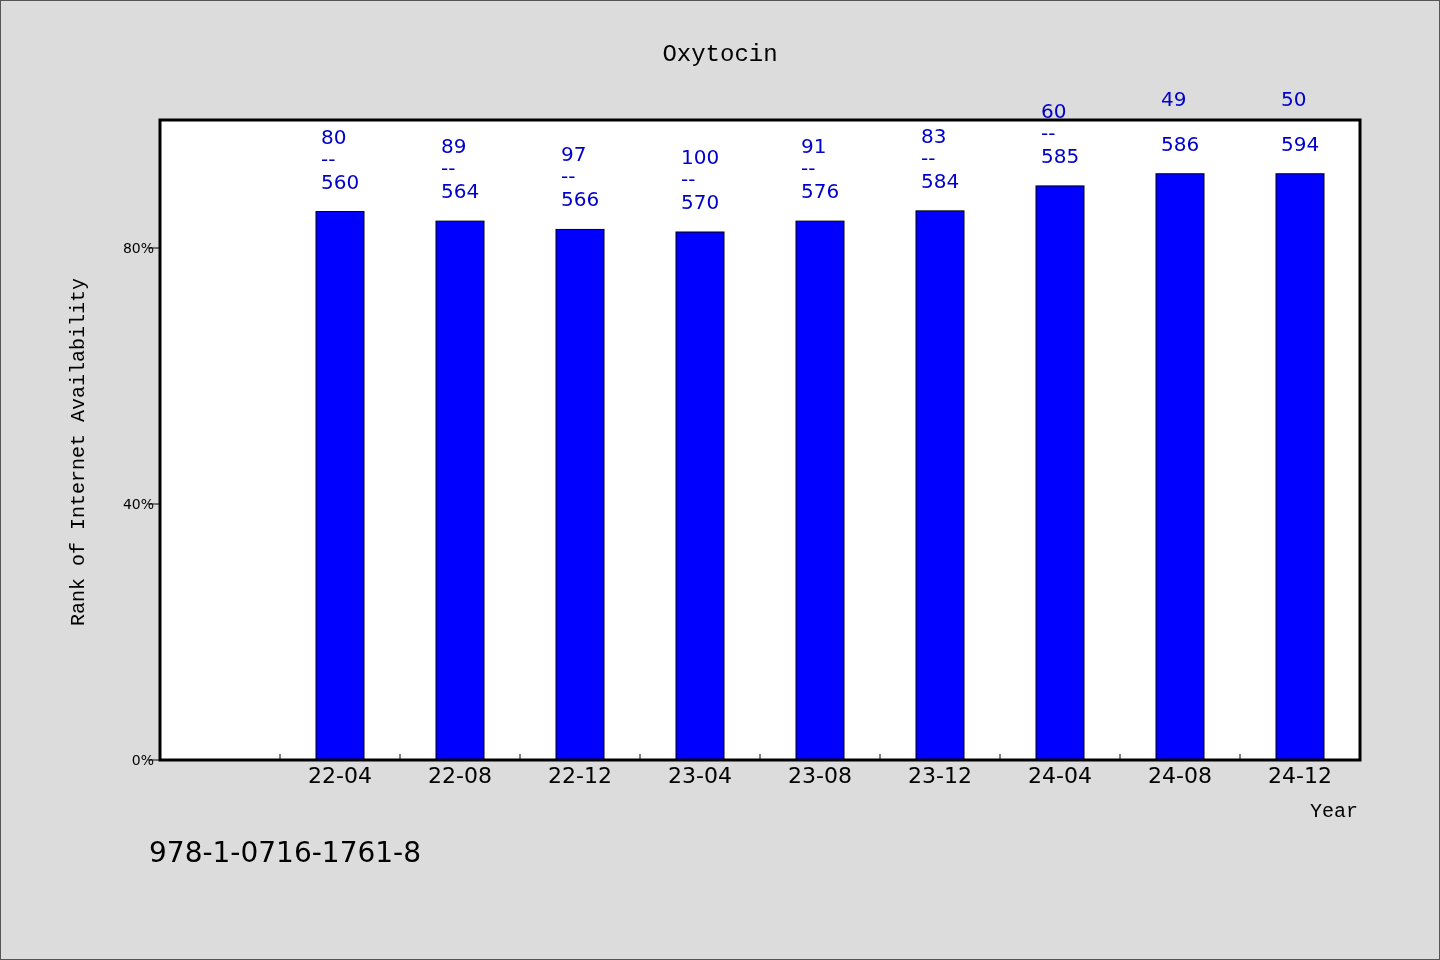  Describe the element at coordinates (1060, 155) in the screenshot. I see `value-label: 585` at that location.